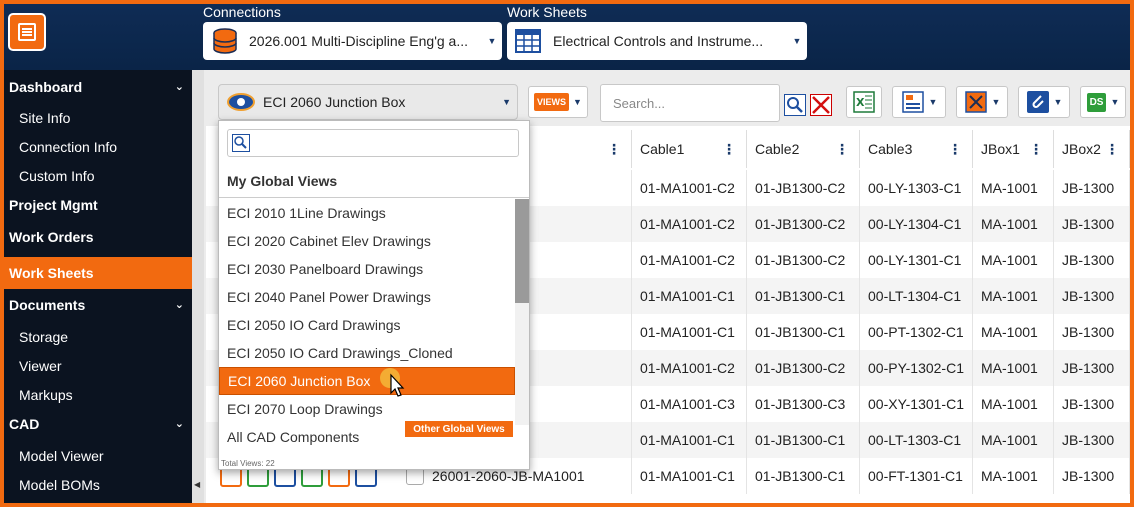 The image size is (1134, 507). Describe the element at coordinates (916, 188) in the screenshot. I see `table-cell: 00-LY-1303-C1` at that location.